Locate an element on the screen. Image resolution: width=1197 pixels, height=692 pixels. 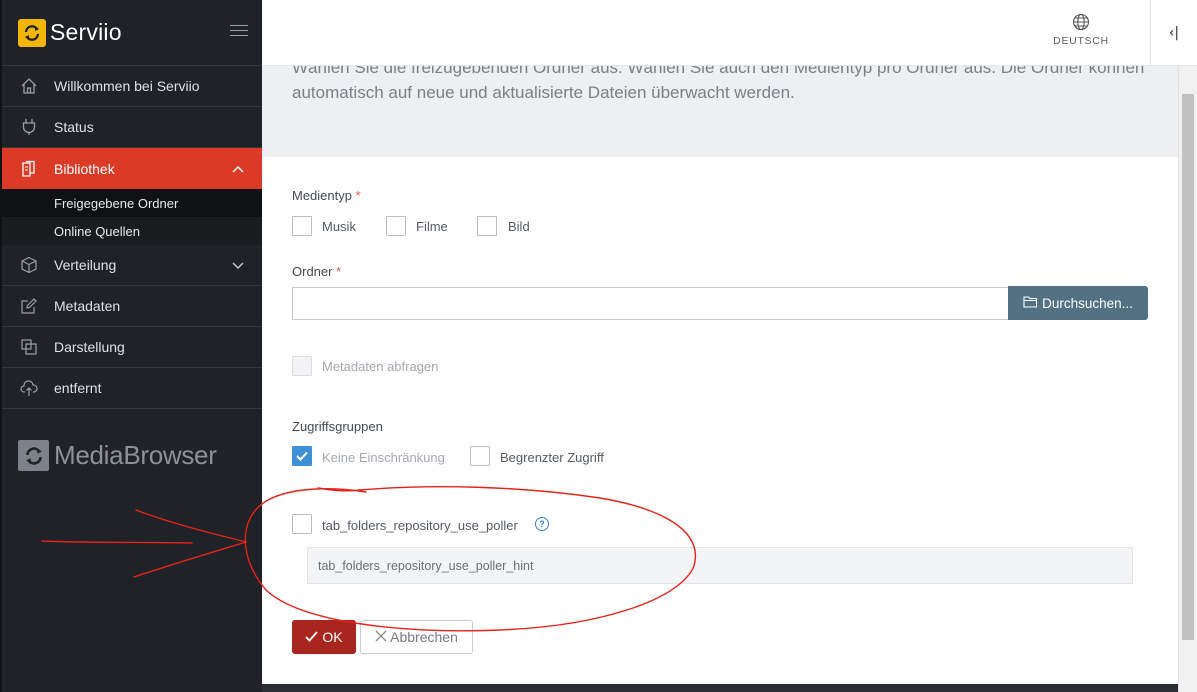
edit-icon is located at coordinates (29, 306).